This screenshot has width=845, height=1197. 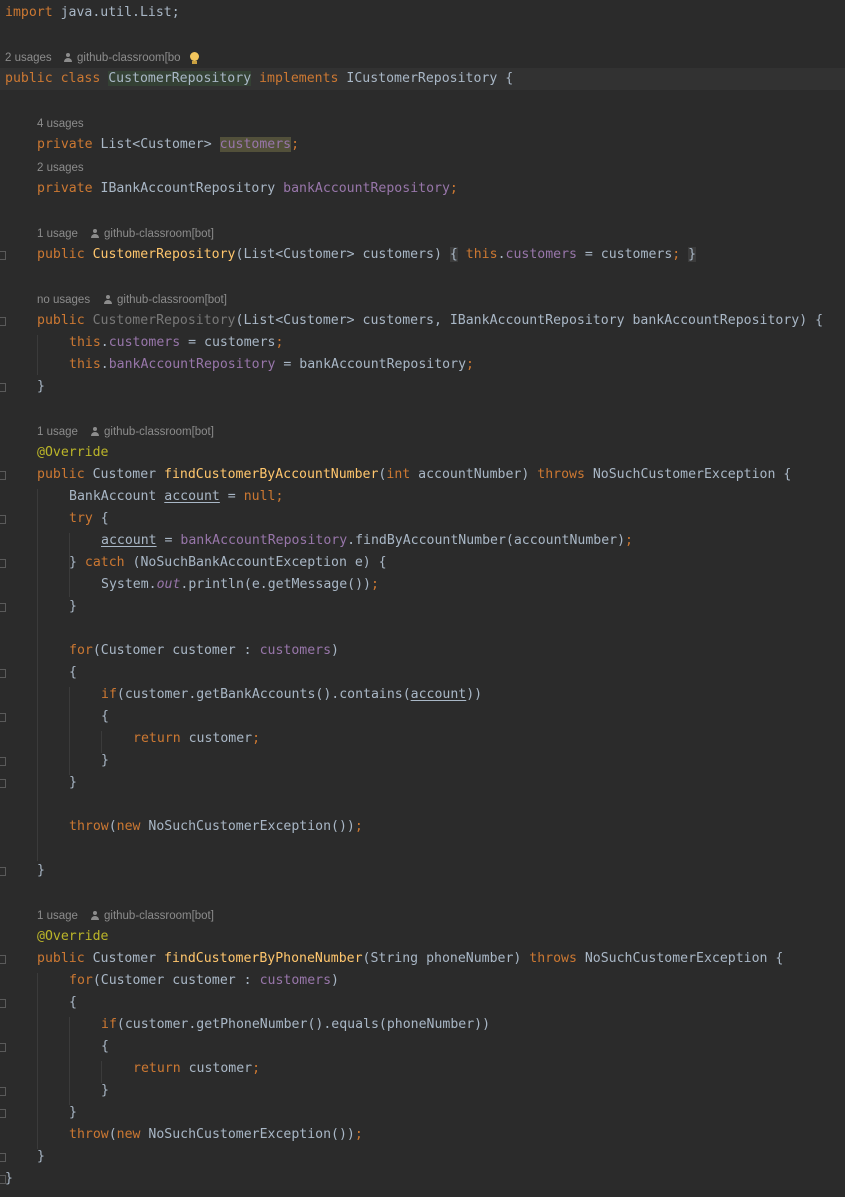 What do you see at coordinates (474, 474) in the screenshot?
I see `param-name: accountNumber)` at bounding box center [474, 474].